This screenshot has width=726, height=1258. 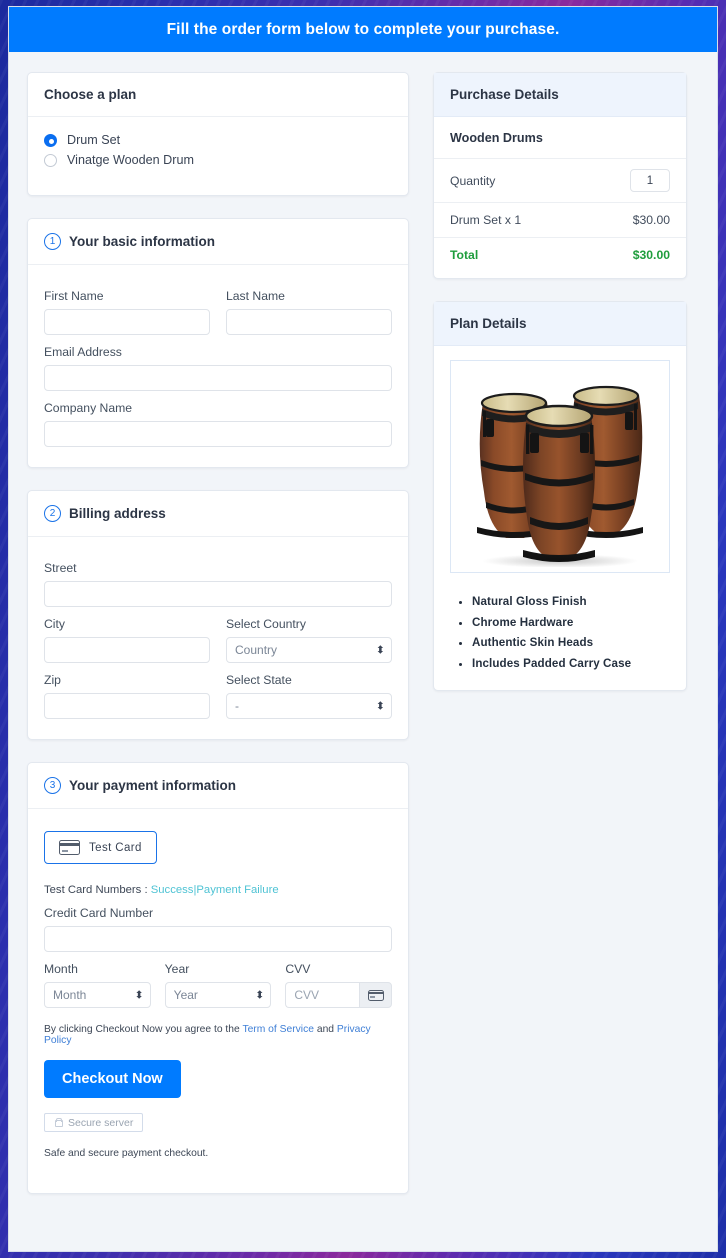 I want to click on cvv-input-group, so click(x=339, y=995).